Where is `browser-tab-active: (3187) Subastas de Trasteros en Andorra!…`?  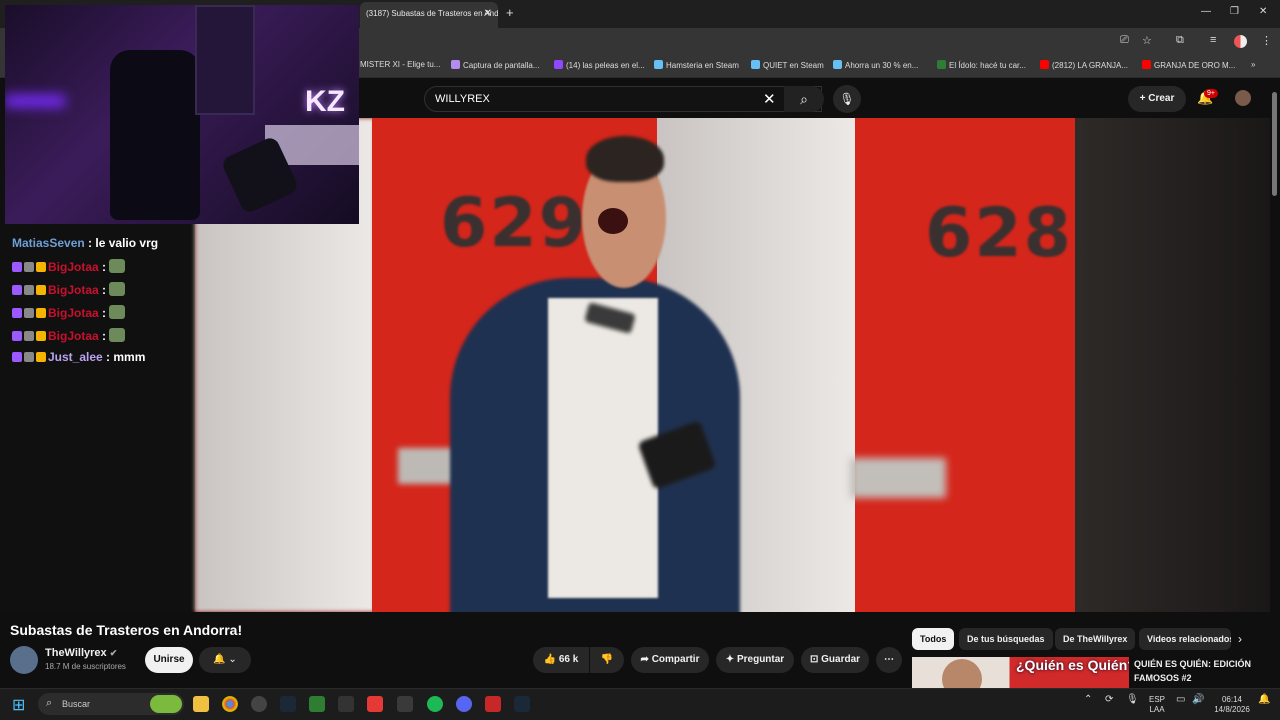
browser-tab-active: (3187) Subastas de Trasteros en Andorra!… is located at coordinates (429, 15).